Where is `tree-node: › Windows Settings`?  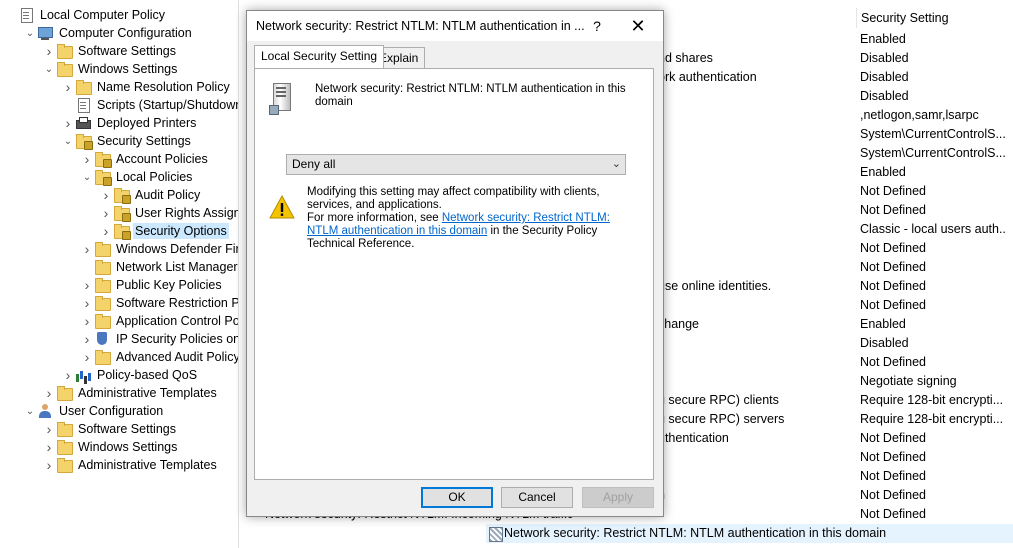 tree-node: › Windows Settings is located at coordinates (110, 447).